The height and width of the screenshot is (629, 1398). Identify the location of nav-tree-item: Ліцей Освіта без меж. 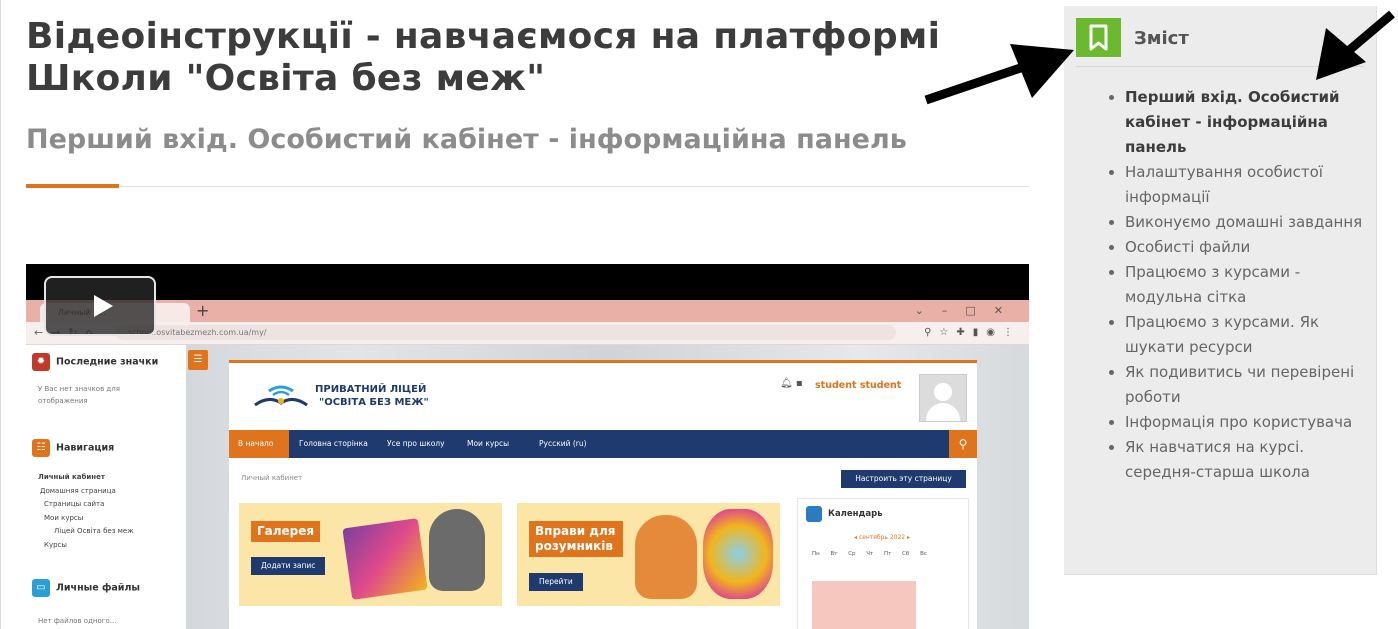
(94, 531).